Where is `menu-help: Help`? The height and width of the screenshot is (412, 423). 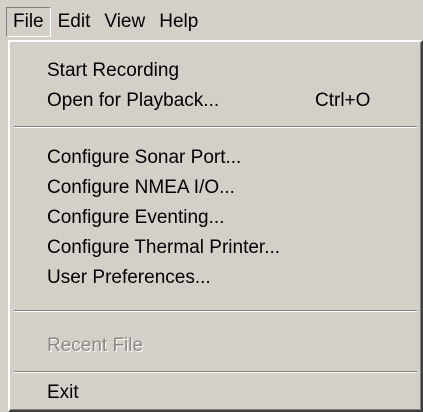 menu-help: Help is located at coordinates (178, 22).